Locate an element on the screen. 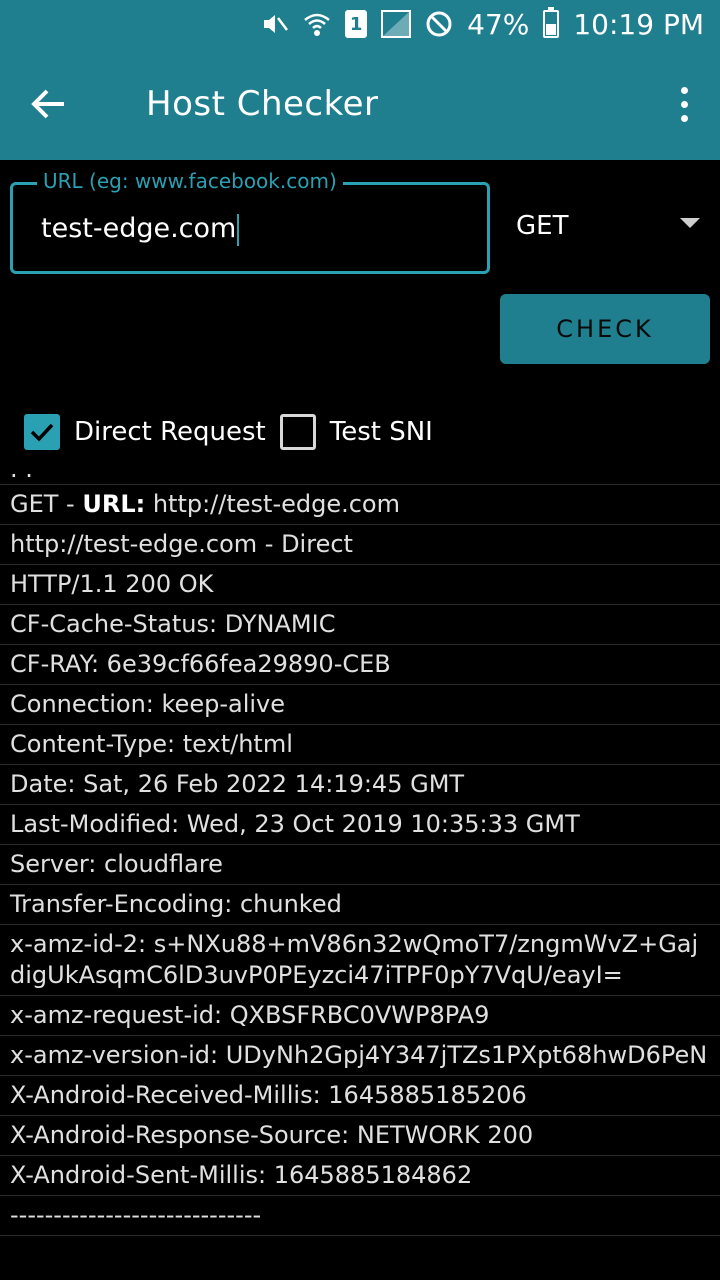  signal-icon is located at coordinates (396, 24).